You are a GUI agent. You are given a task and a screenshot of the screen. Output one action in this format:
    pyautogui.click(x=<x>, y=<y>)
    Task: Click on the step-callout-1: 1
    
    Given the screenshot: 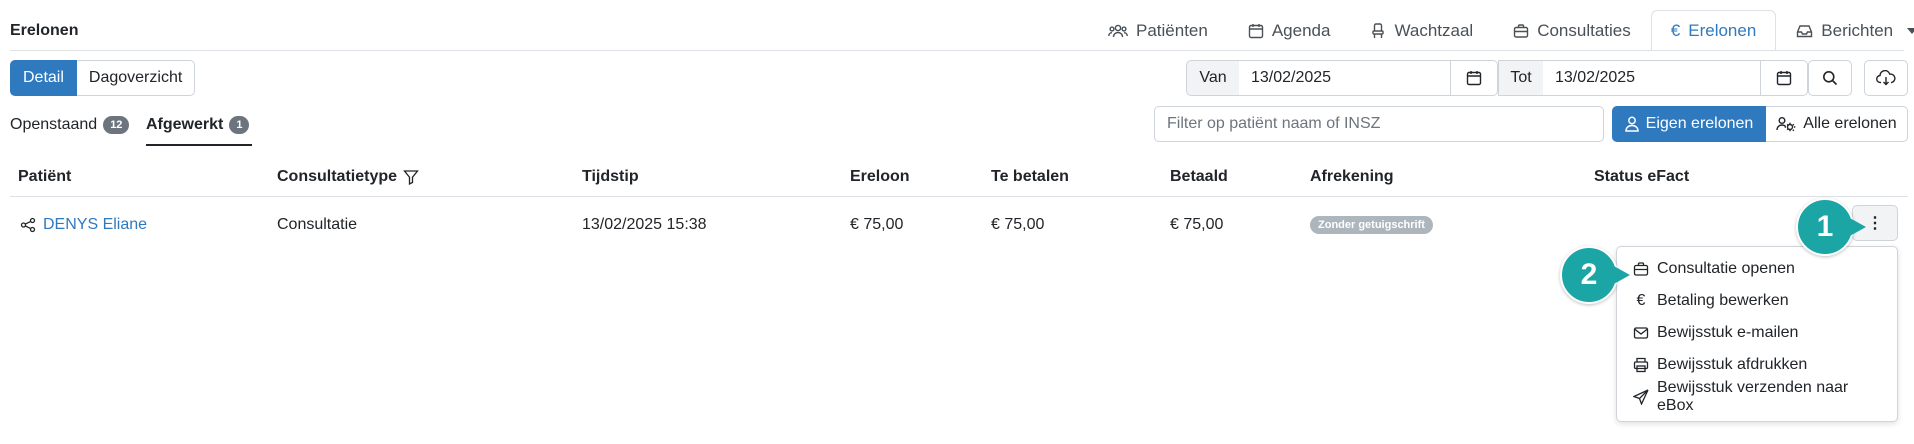 What is the action you would take?
    pyautogui.click(x=1831, y=227)
    